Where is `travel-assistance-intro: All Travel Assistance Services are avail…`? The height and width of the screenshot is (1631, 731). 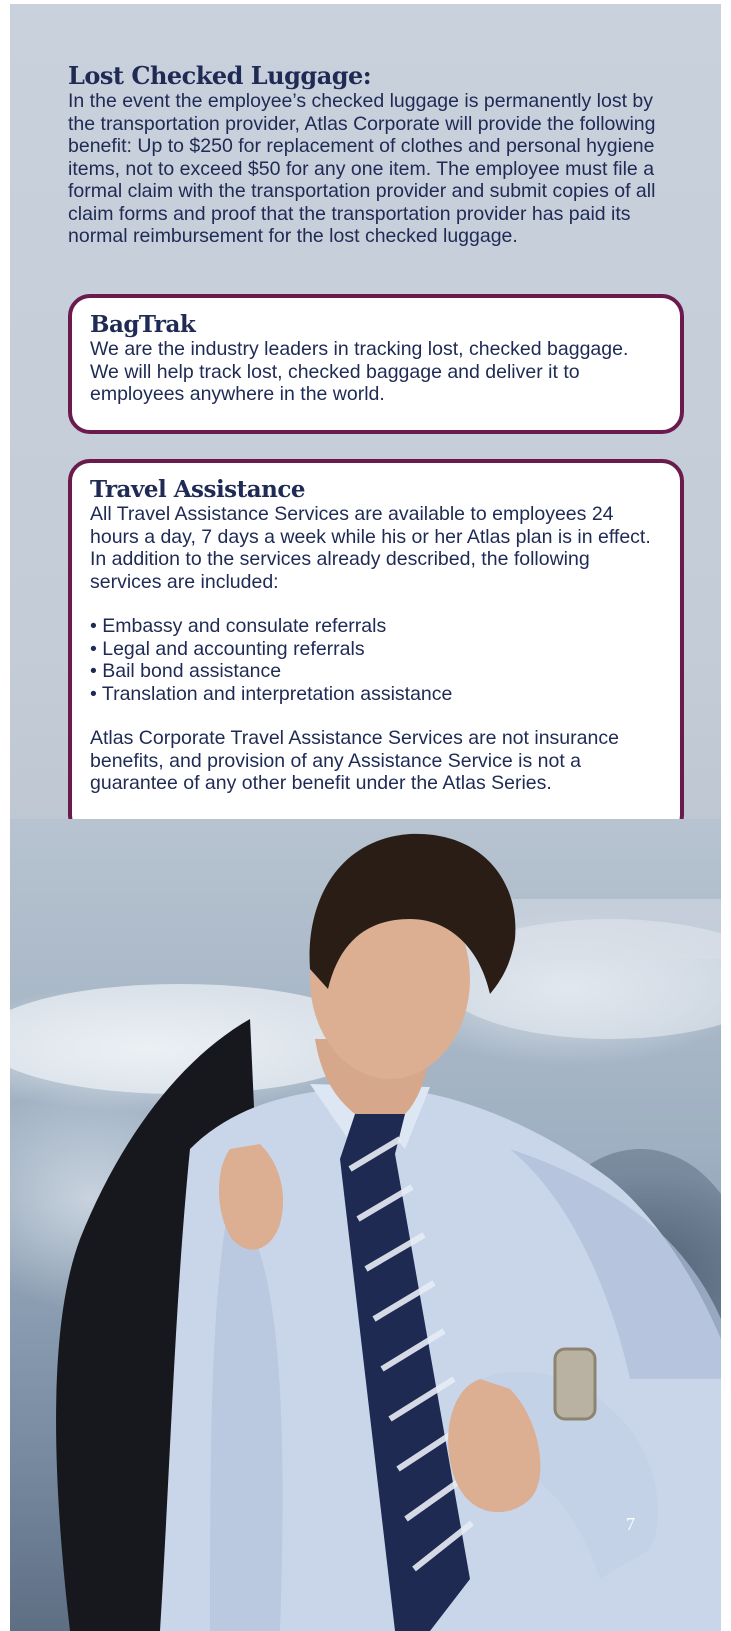 travel-assistance-intro: All Travel Assistance Services are avail… is located at coordinates (370, 548).